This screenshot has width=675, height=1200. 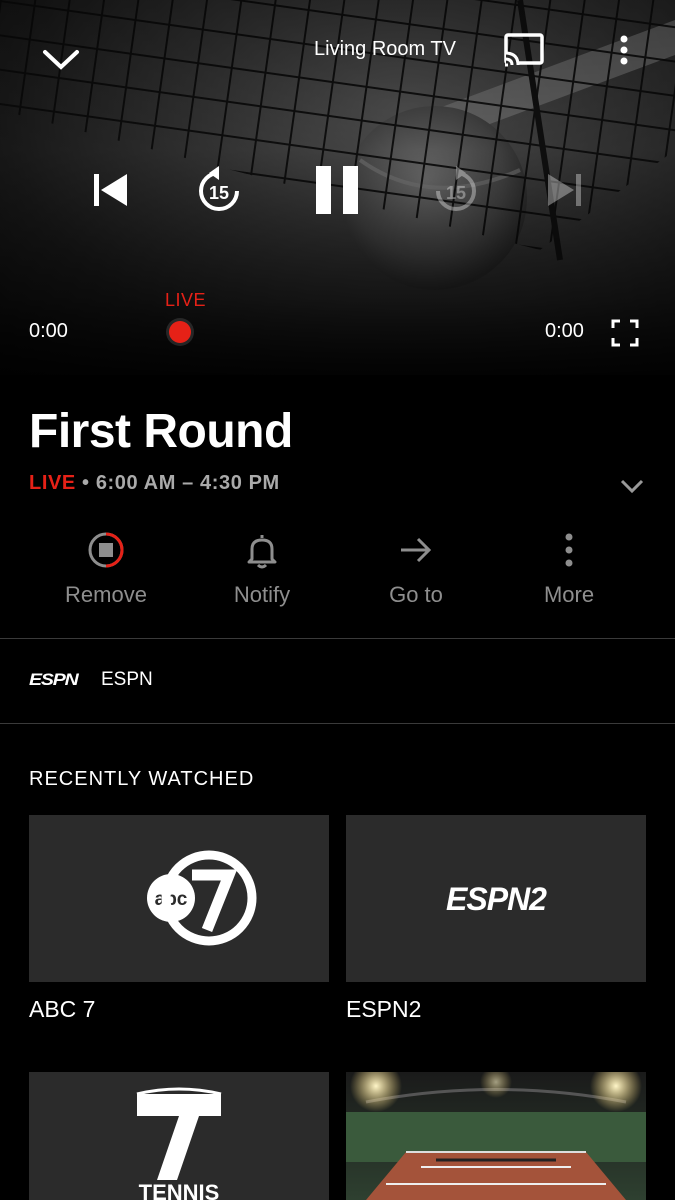 I want to click on end-time: 0:00, so click(x=564, y=331).